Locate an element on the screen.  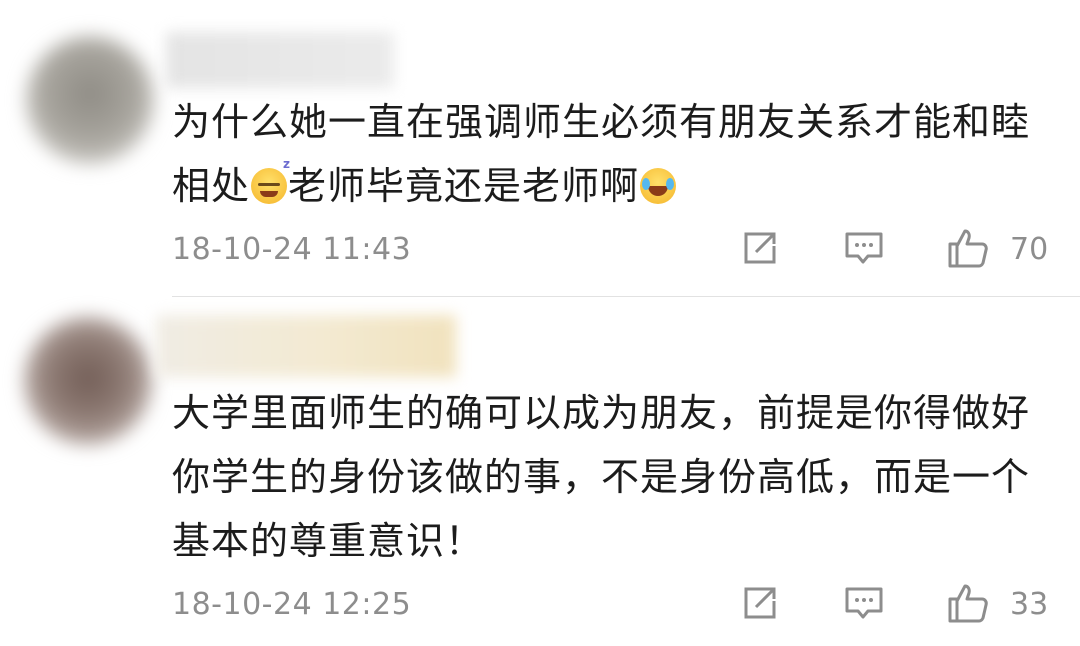
comment-text-part: 老师毕竟还是老师啊 is located at coordinates (464, 186).